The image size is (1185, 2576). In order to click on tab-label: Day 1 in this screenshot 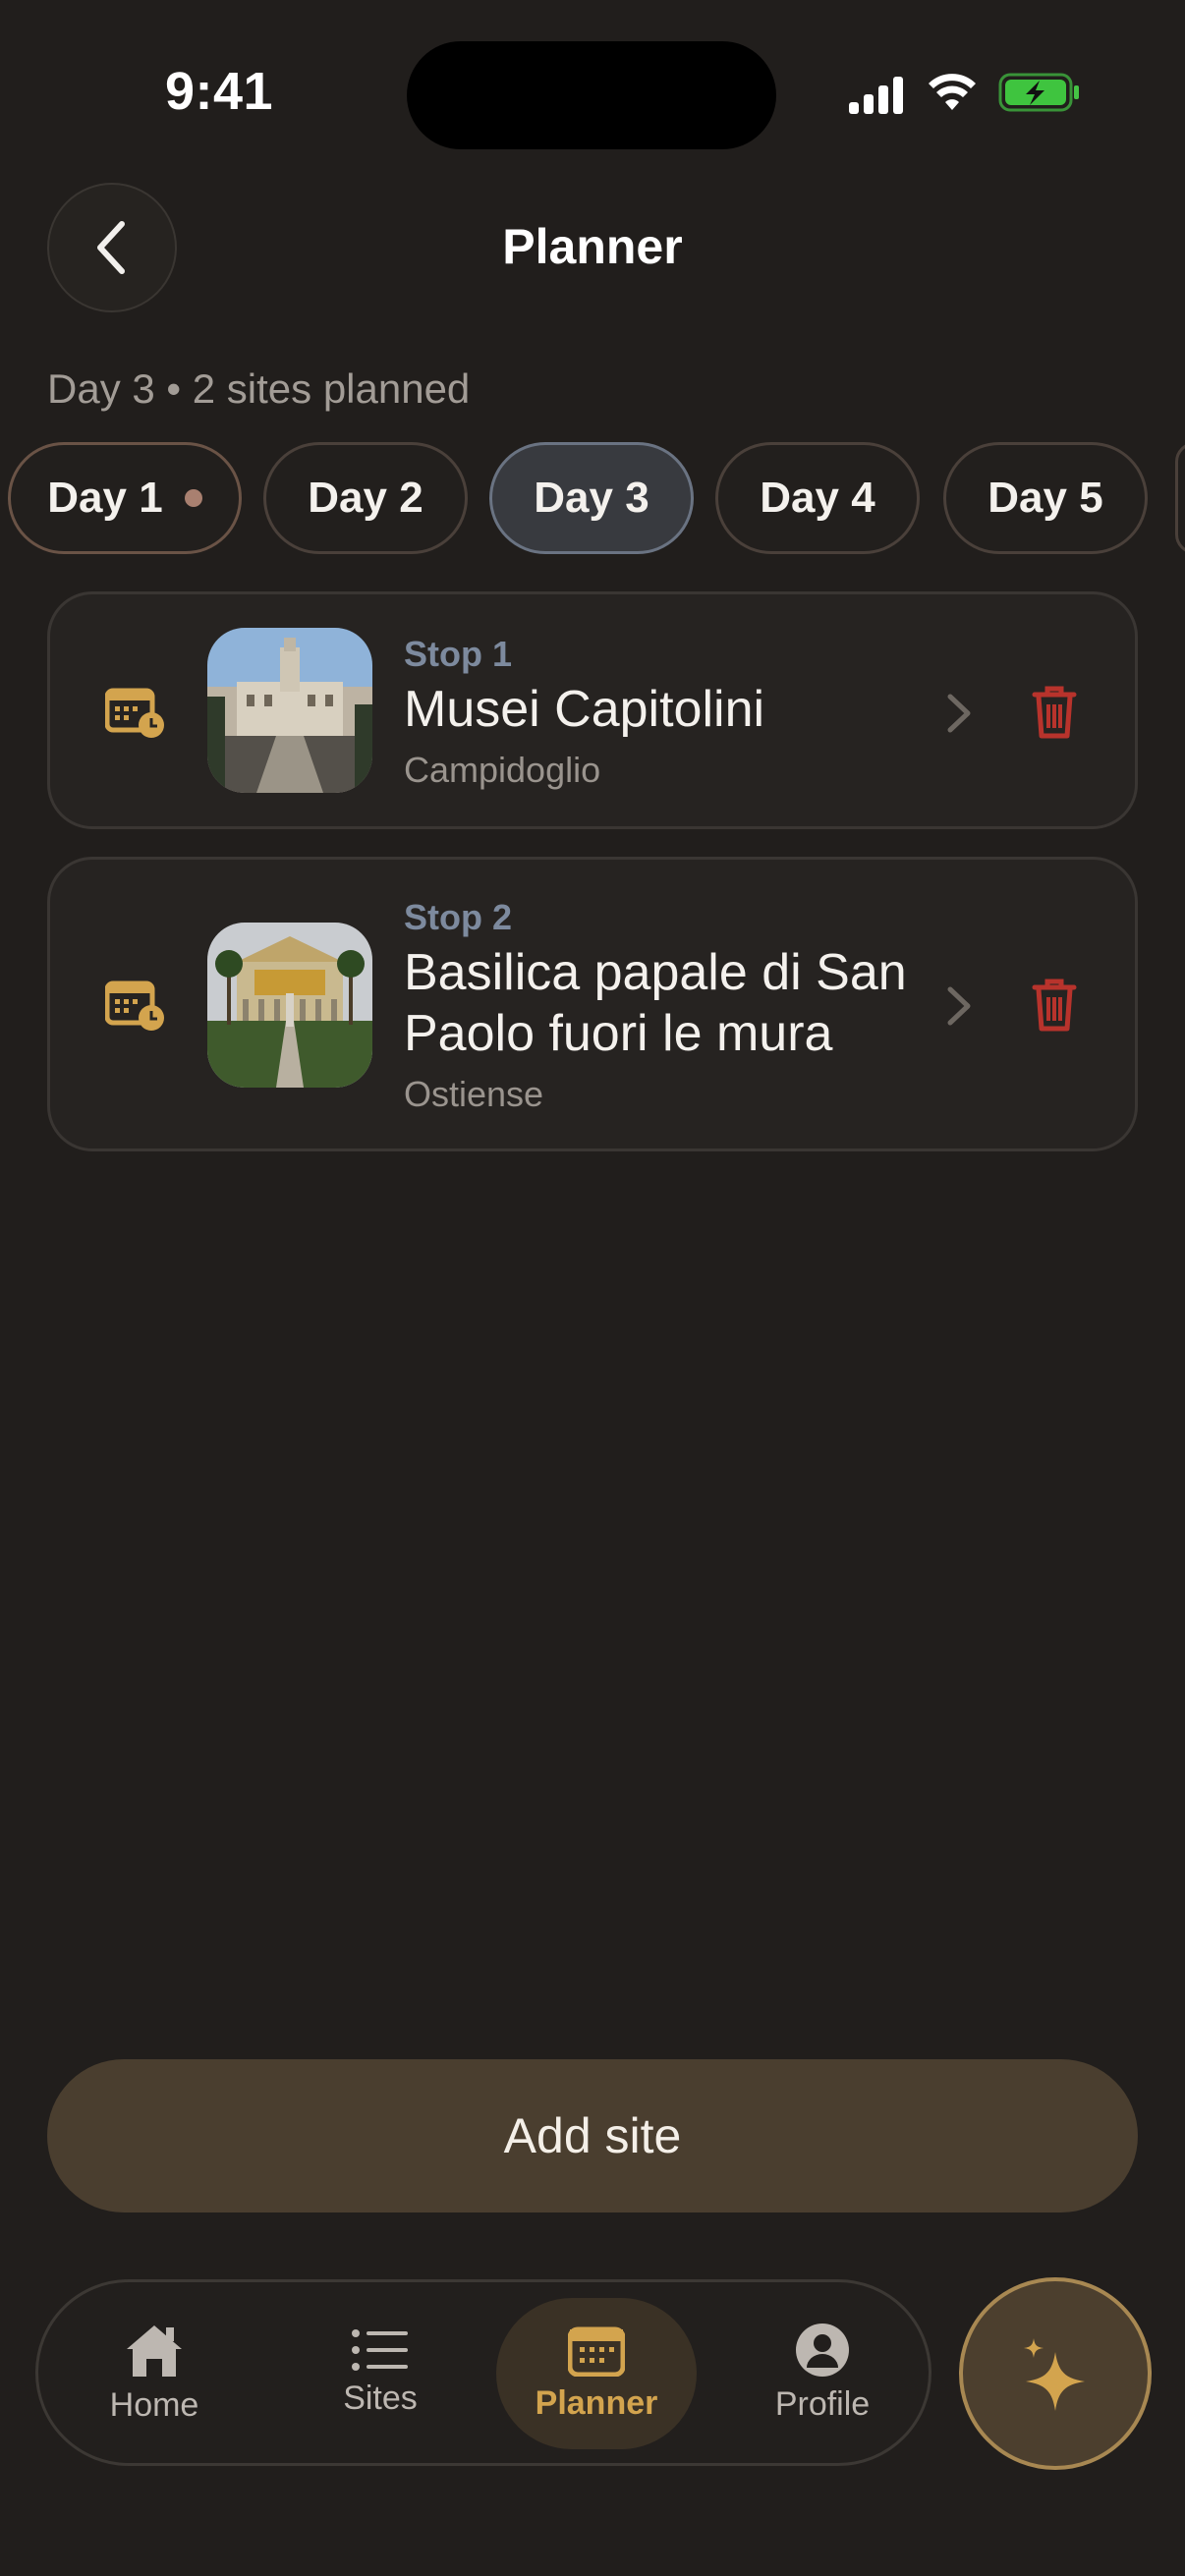, I will do `click(105, 498)`.